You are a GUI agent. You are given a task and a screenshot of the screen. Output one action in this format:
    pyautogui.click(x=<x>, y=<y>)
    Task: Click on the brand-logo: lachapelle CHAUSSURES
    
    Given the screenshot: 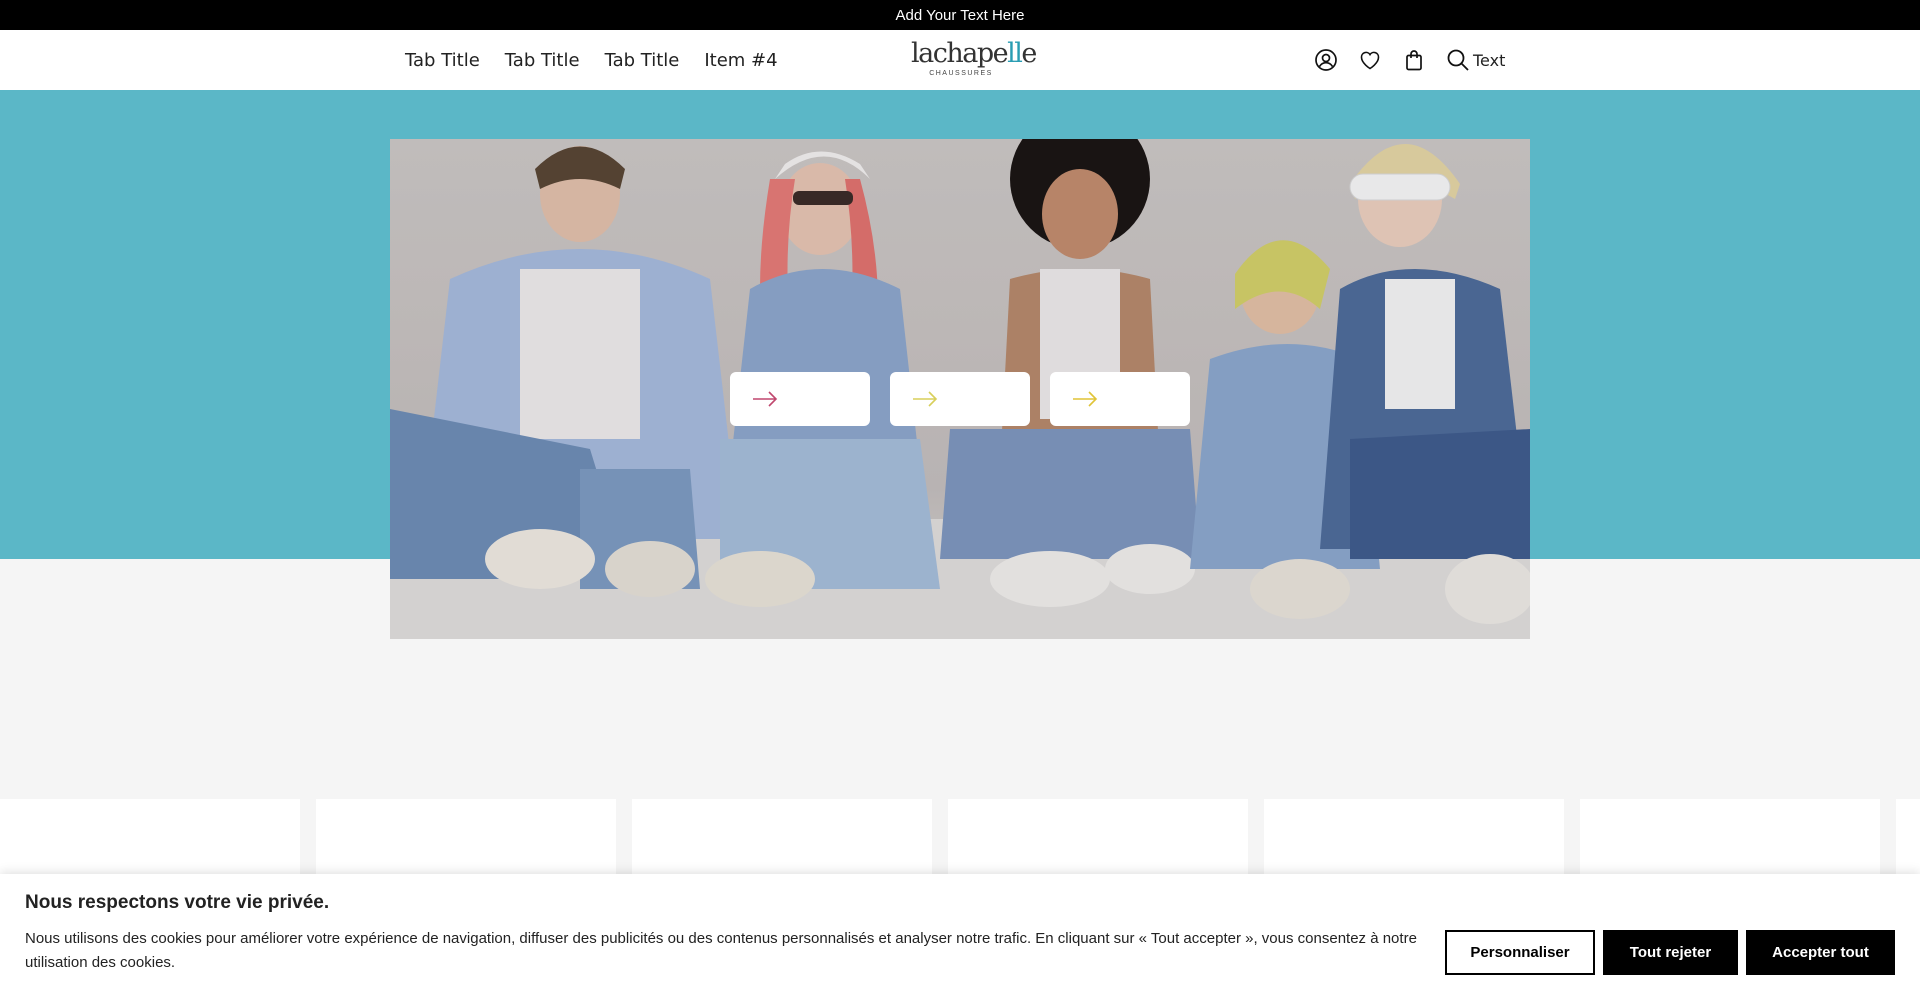 What is the action you would take?
    pyautogui.click(x=974, y=60)
    